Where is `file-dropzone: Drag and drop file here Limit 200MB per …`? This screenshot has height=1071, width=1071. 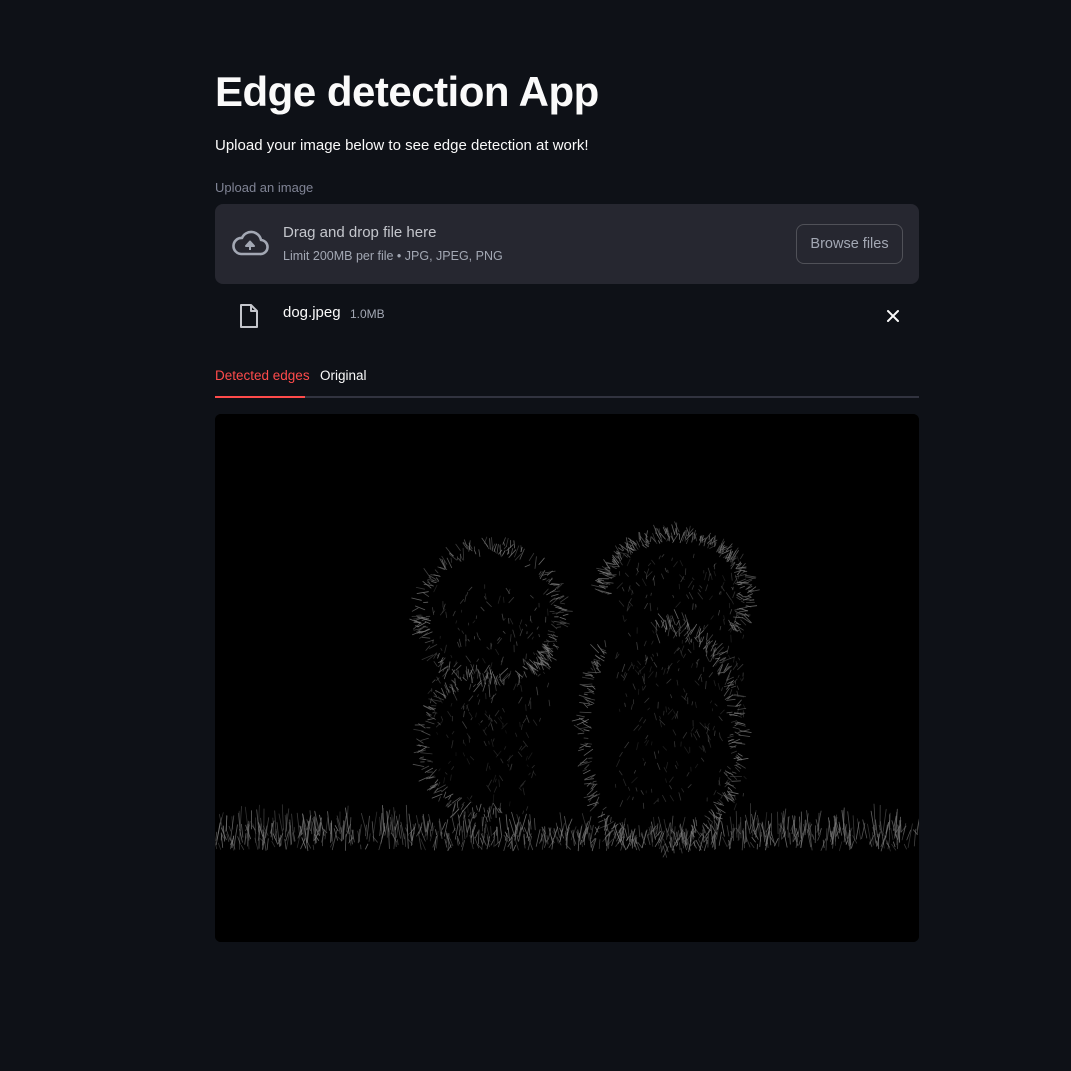 file-dropzone: Drag and drop file here Limit 200MB per … is located at coordinates (567, 244).